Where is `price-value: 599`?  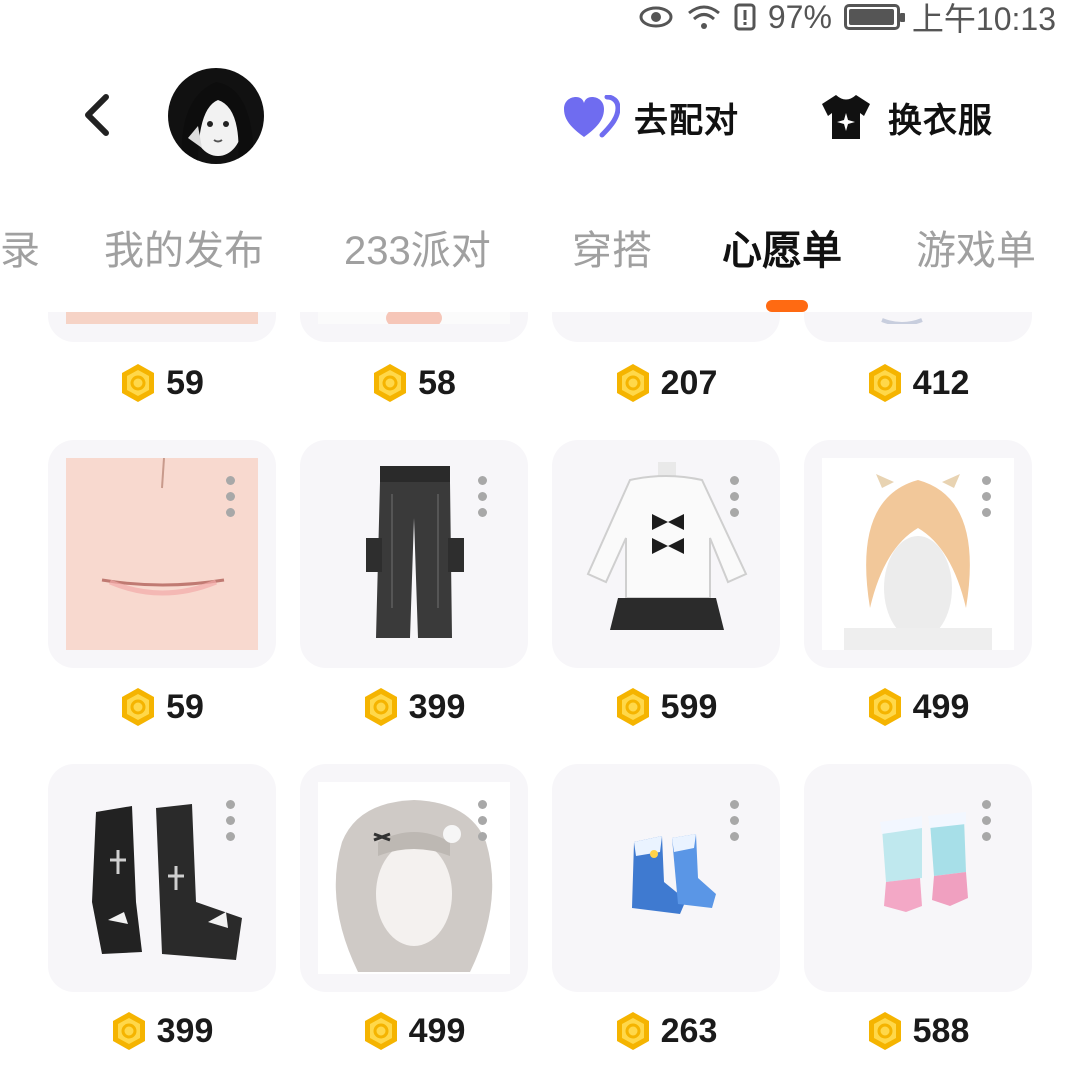 price-value: 599 is located at coordinates (689, 706).